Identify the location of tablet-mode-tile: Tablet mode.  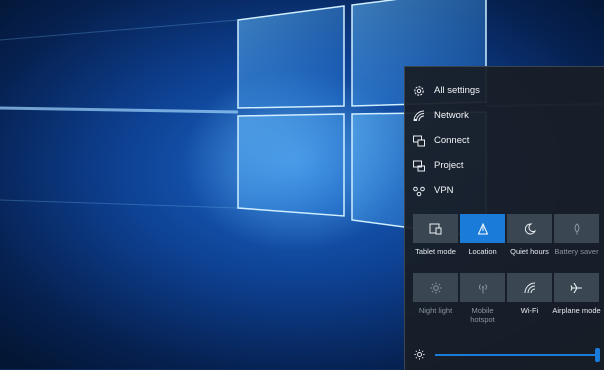
(435, 235).